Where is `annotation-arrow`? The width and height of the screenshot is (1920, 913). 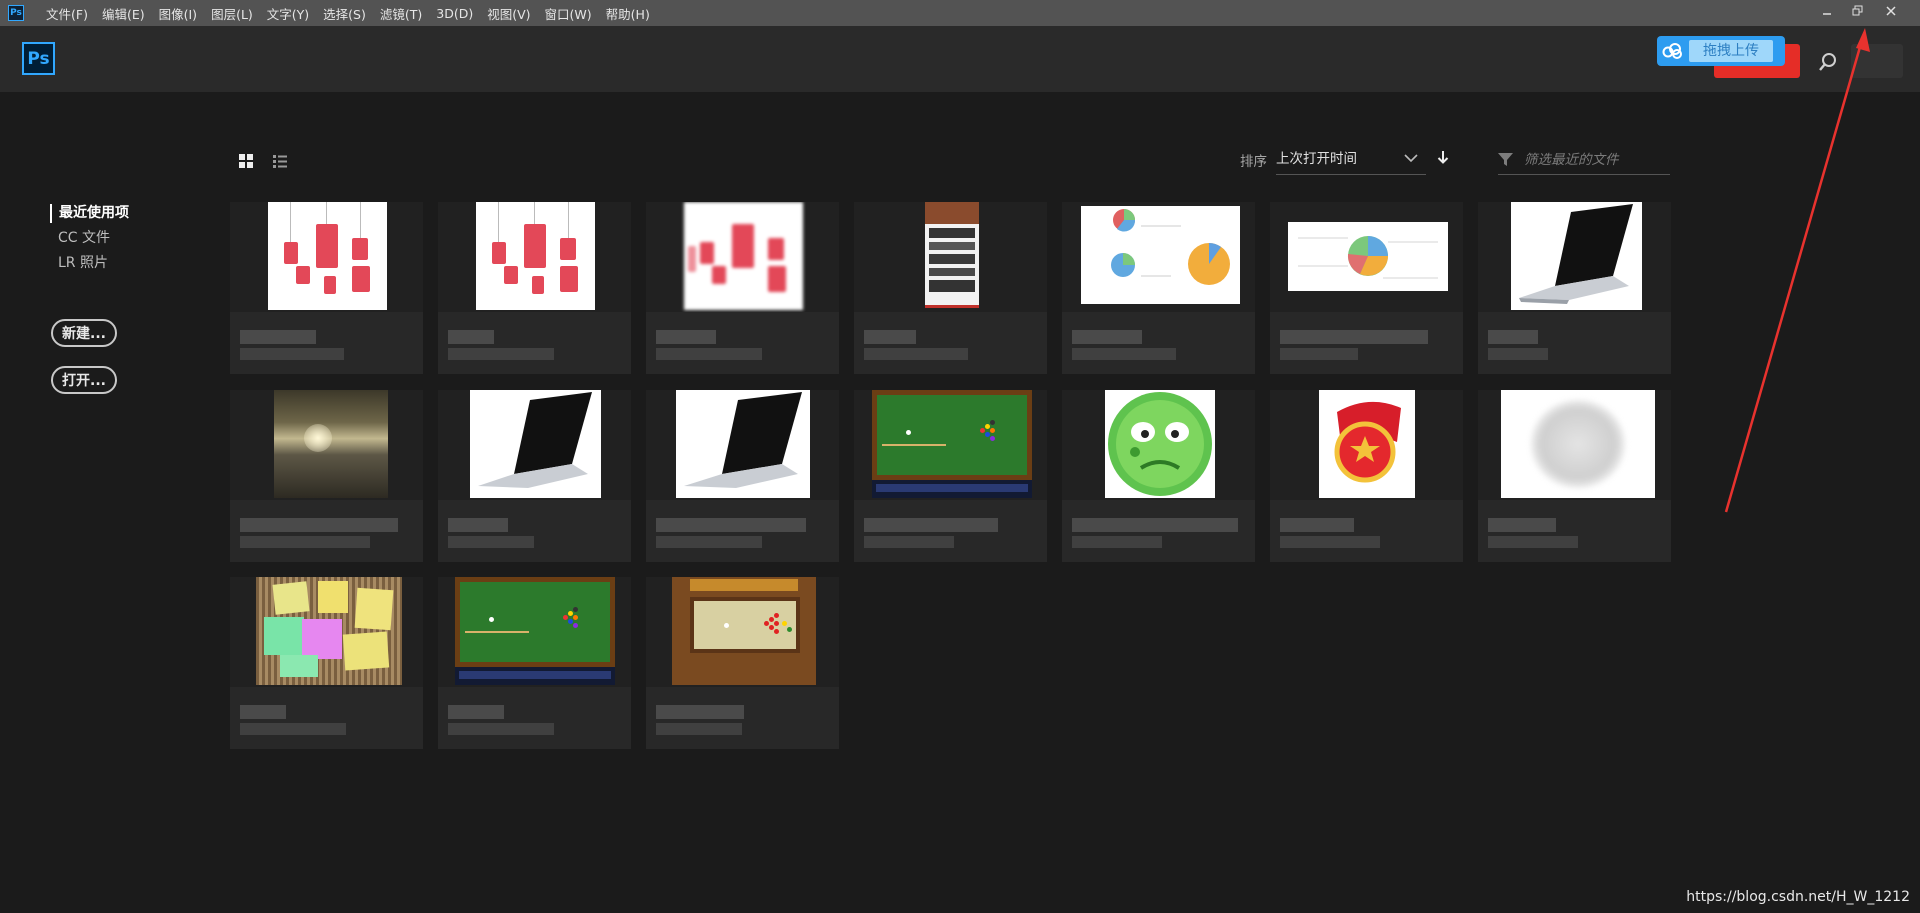
annotation-arrow is located at coordinates (1797, 270).